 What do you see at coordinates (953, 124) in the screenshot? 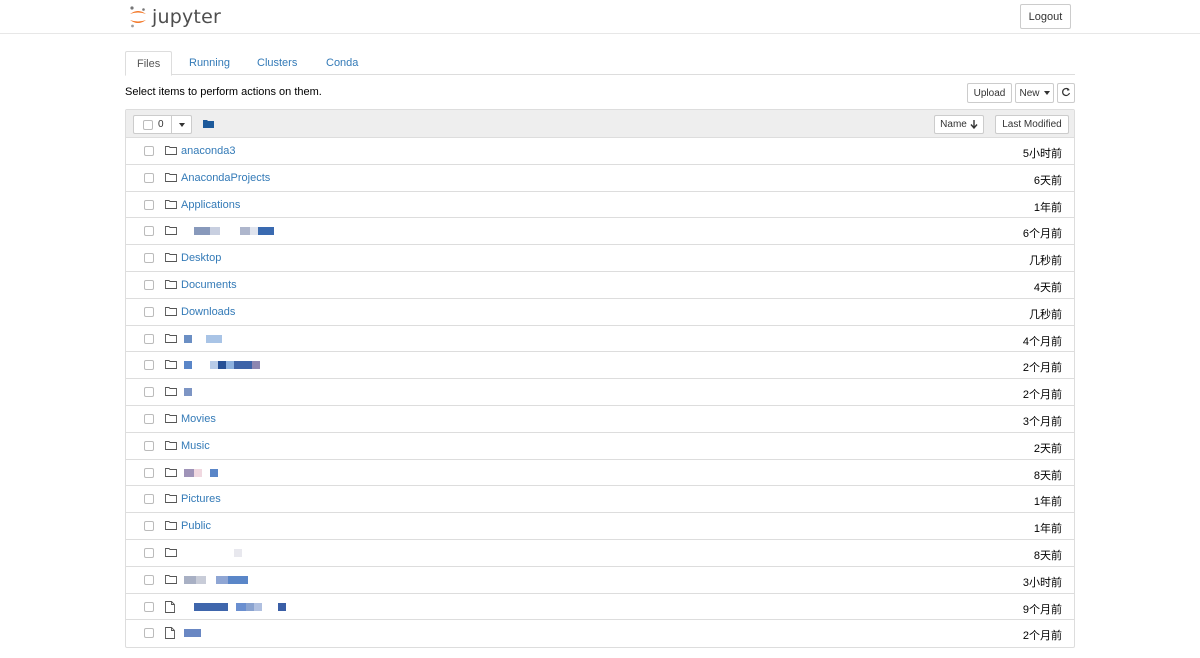
I see `sort-name-label: Name` at bounding box center [953, 124].